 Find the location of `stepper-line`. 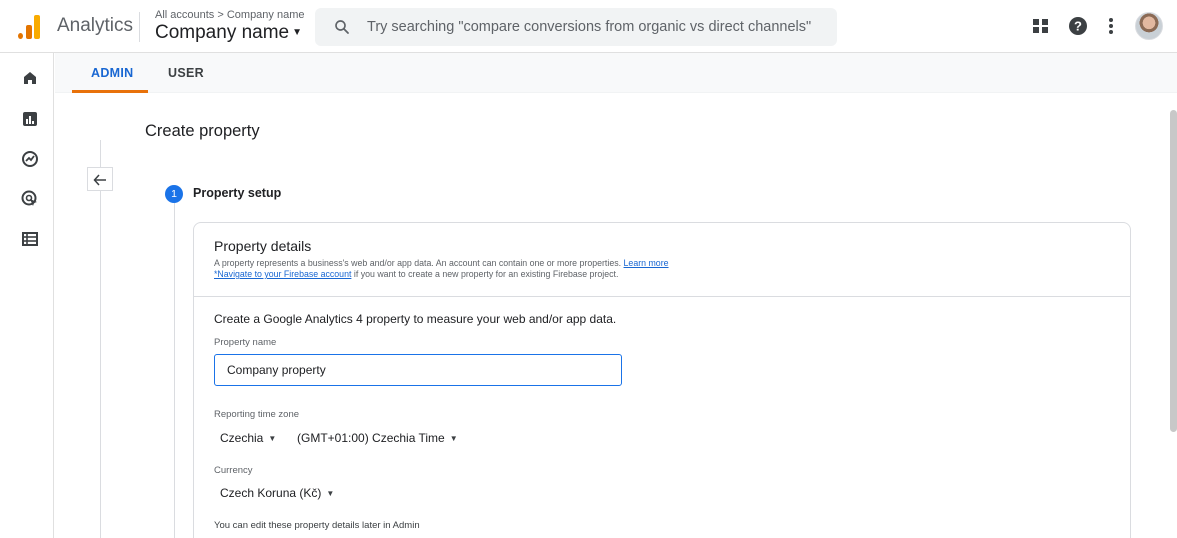

stepper-line is located at coordinates (174, 370).